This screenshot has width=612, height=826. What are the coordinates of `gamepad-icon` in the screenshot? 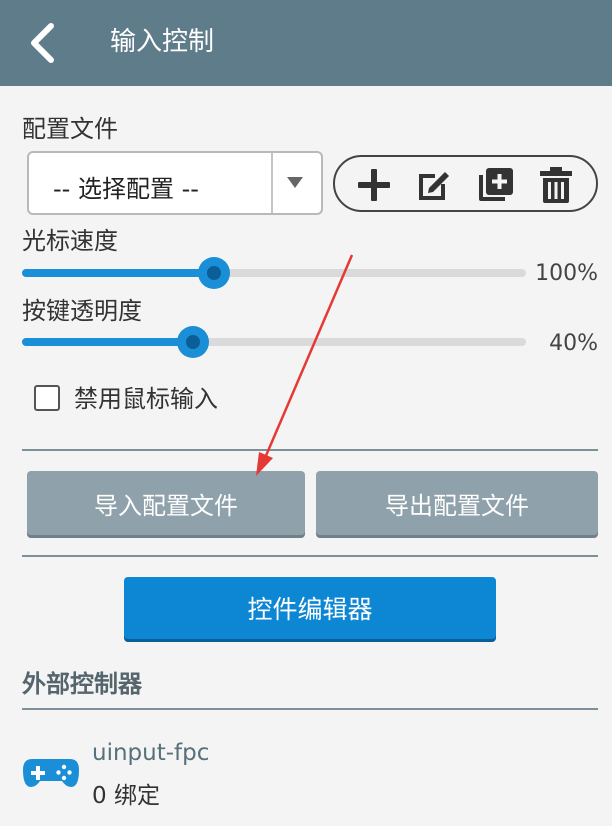 It's located at (51, 773).